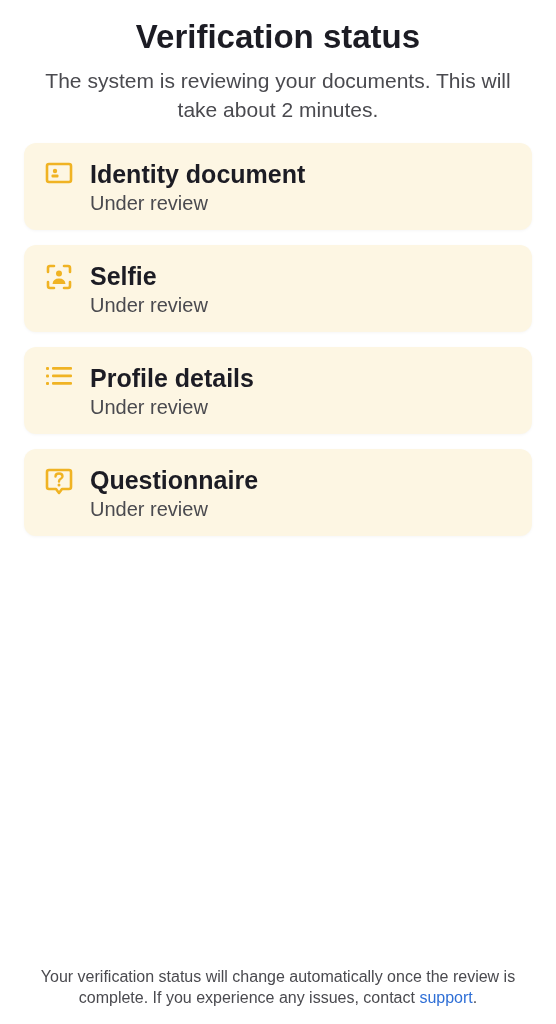 This screenshot has width=556, height=1024. I want to click on footer-note: Your verification status will change automatically once the review is complete. If you experience any issues, contact support., so click(278, 987).